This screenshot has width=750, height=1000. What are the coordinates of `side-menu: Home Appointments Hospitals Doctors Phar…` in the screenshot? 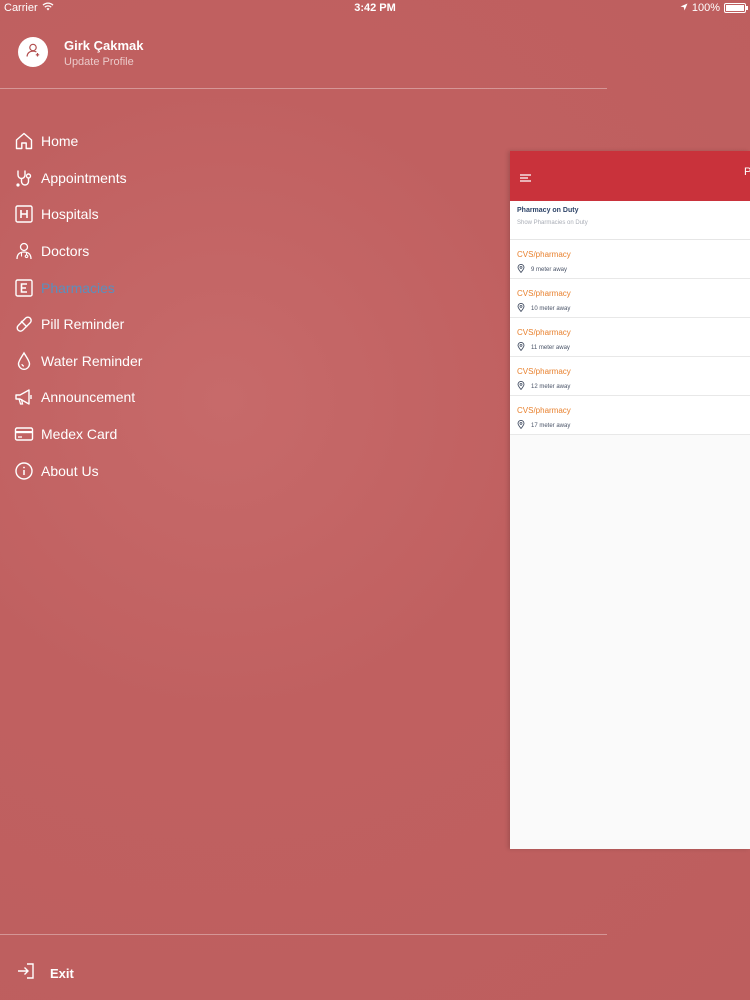 It's located at (77, 306).